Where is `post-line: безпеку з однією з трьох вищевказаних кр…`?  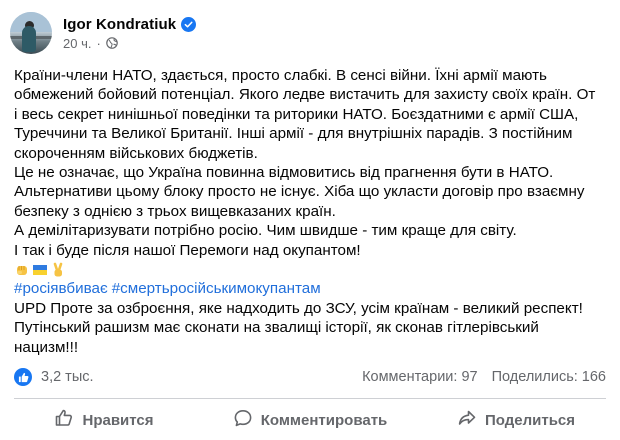
post-line: безпеку з однією з трьох вищевказаних кр… is located at coordinates (175, 211).